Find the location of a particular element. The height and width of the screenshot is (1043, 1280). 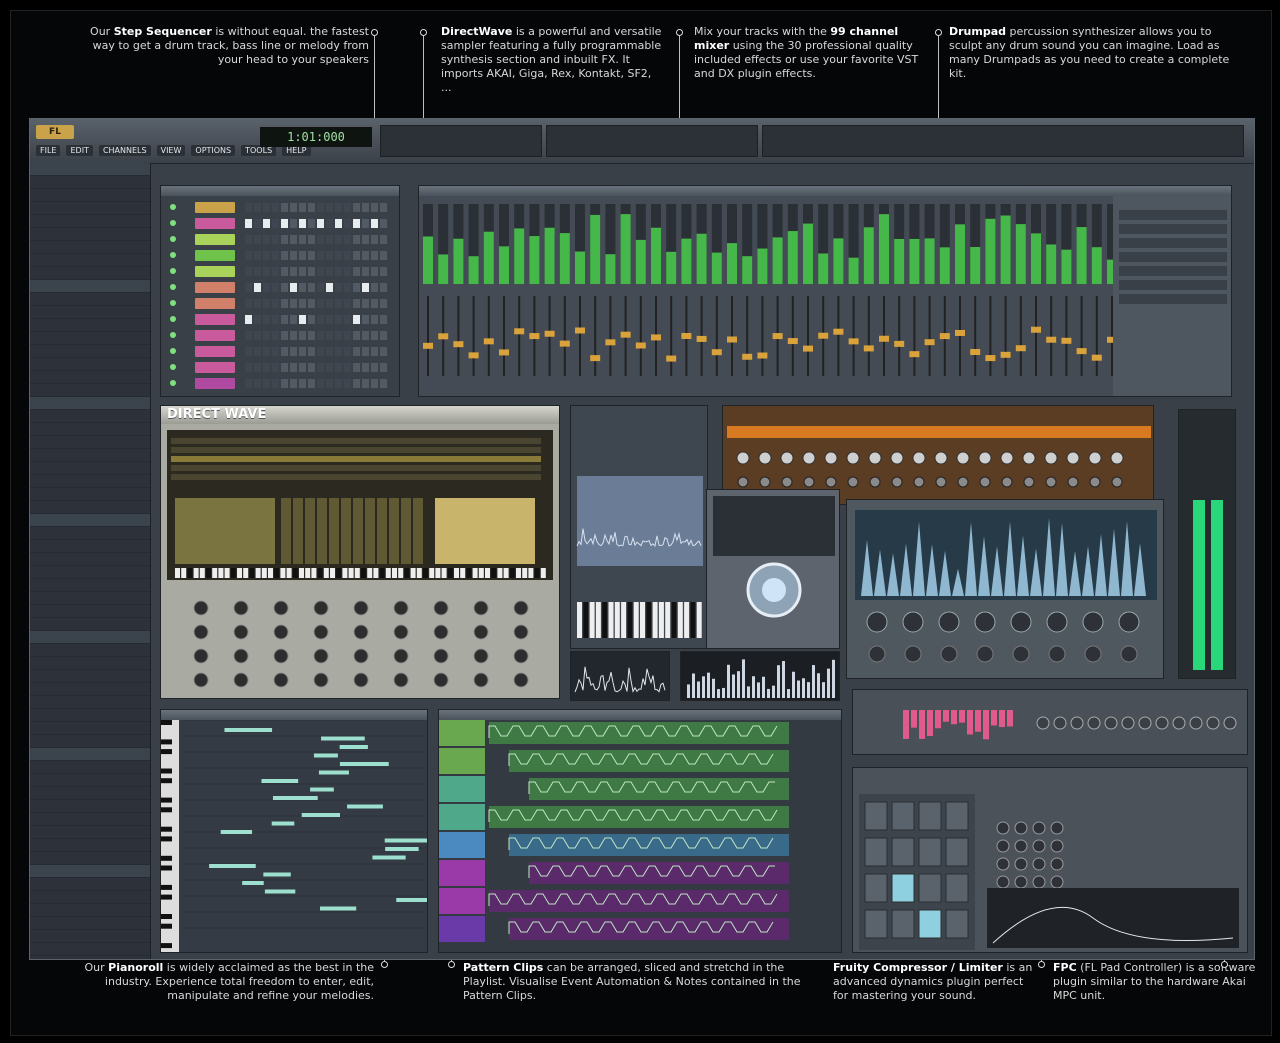

mixer-window is located at coordinates (825, 291).